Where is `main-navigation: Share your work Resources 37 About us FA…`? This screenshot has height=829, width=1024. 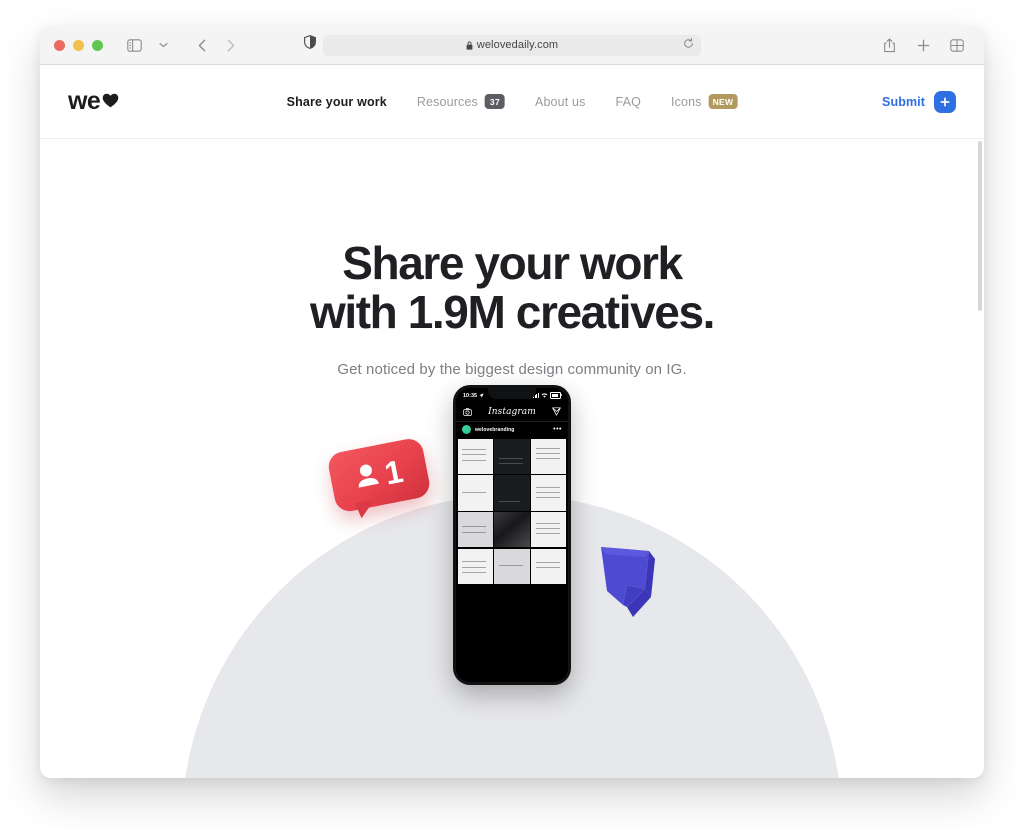
main-navigation: Share your work Resources 37 About us FA… is located at coordinates (512, 101).